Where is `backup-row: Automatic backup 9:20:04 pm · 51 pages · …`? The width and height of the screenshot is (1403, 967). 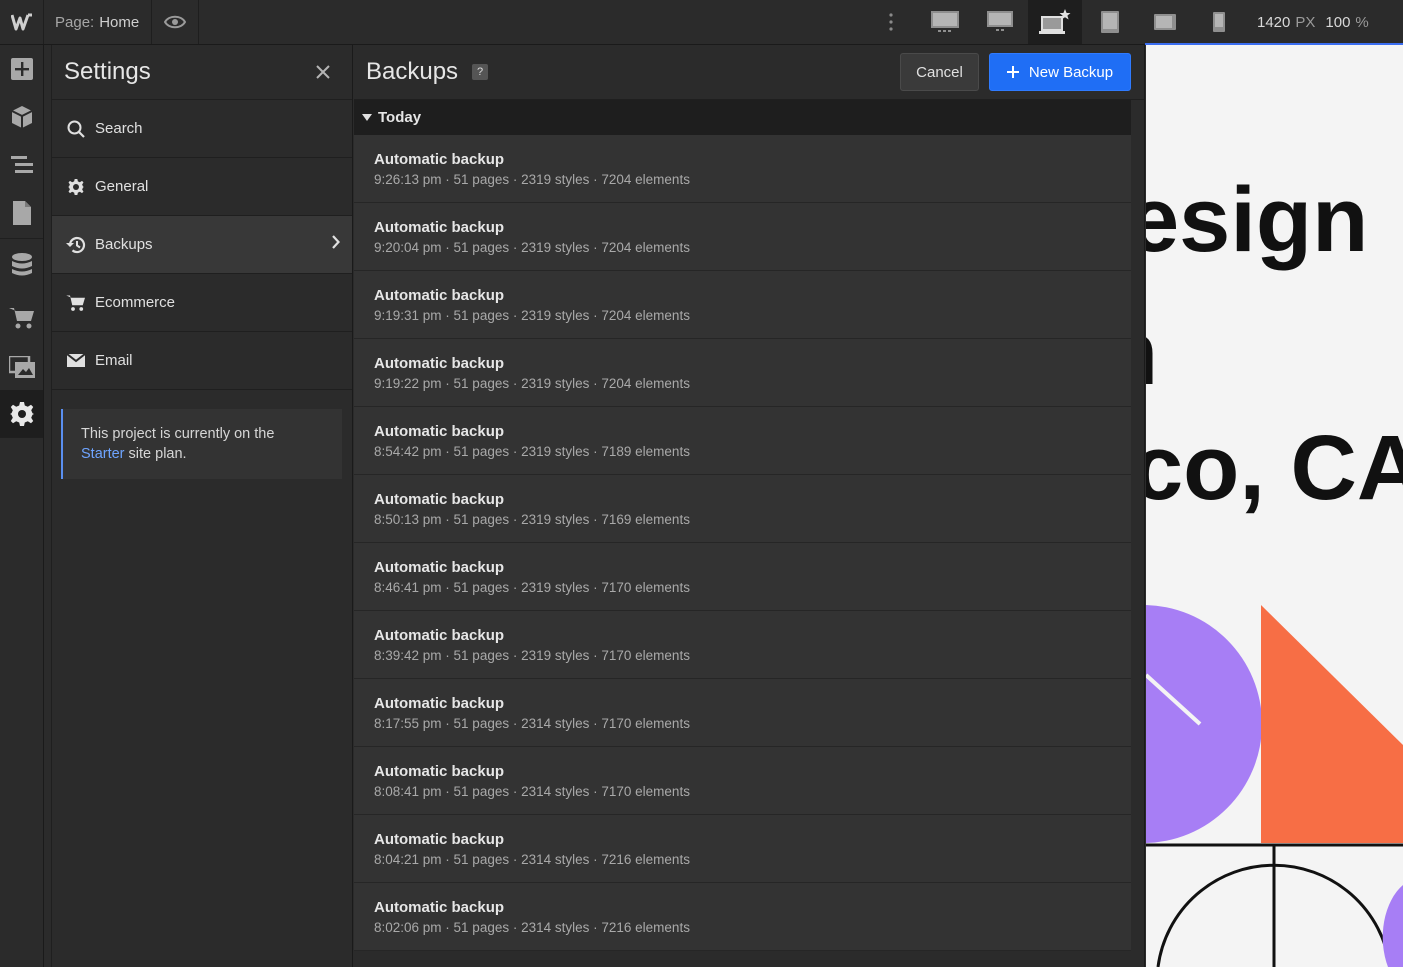 backup-row: Automatic backup 9:20:04 pm · 51 pages · … is located at coordinates (742, 237).